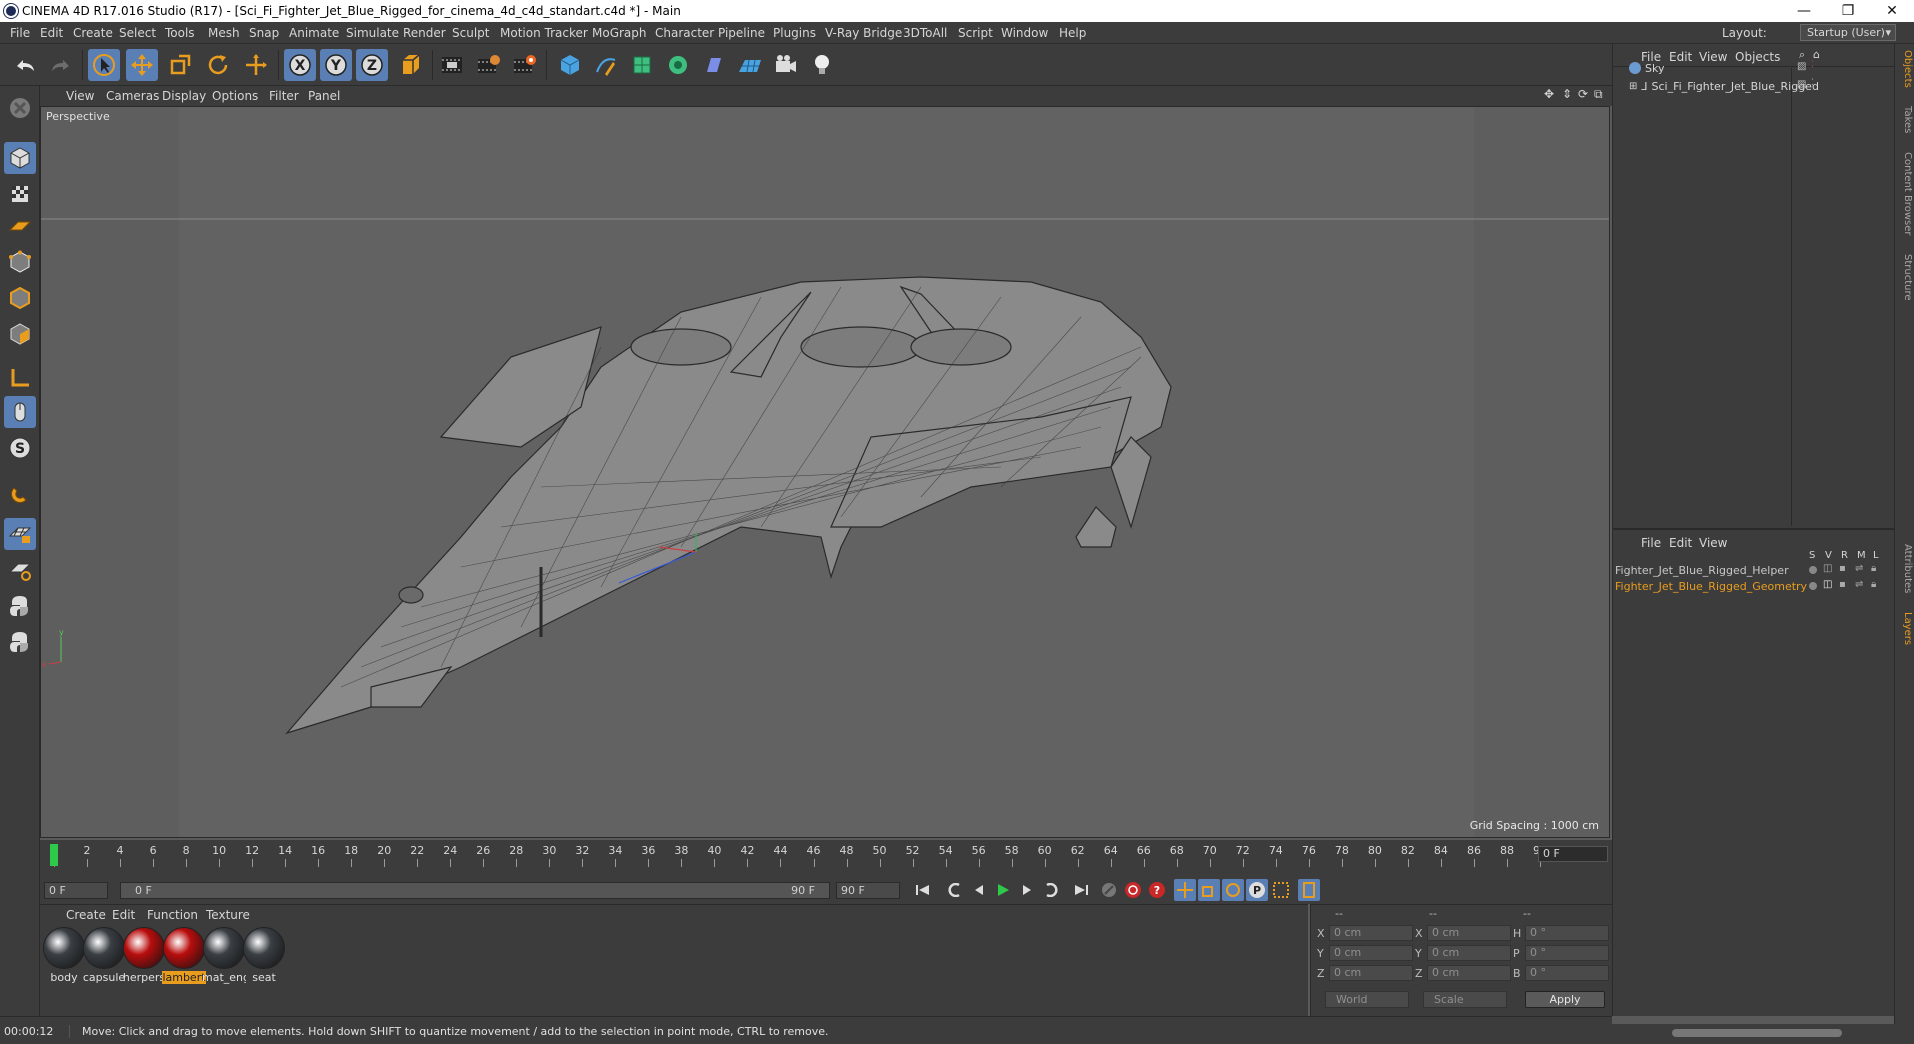  Describe the element at coordinates (475, 890) in the screenshot. I see `preview-range-slider: 0 F 90 F` at that location.